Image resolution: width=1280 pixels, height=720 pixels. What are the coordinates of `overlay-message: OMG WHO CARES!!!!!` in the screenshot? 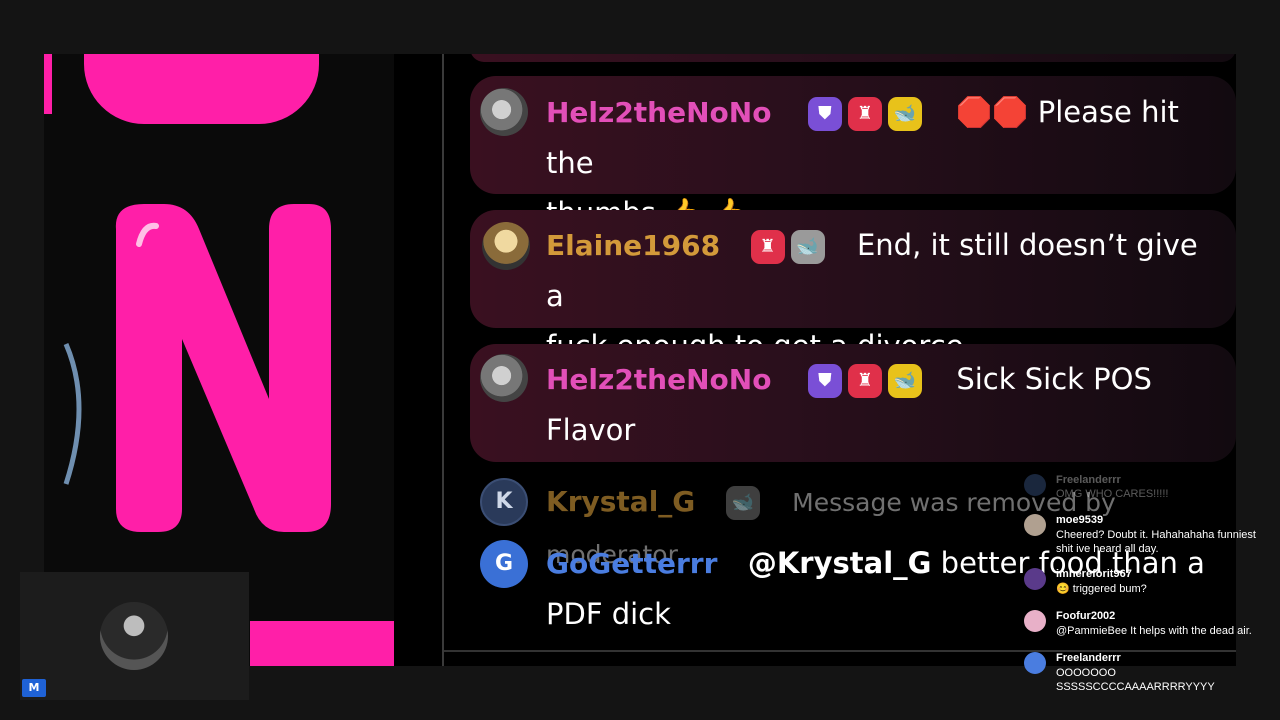 It's located at (1112, 494).